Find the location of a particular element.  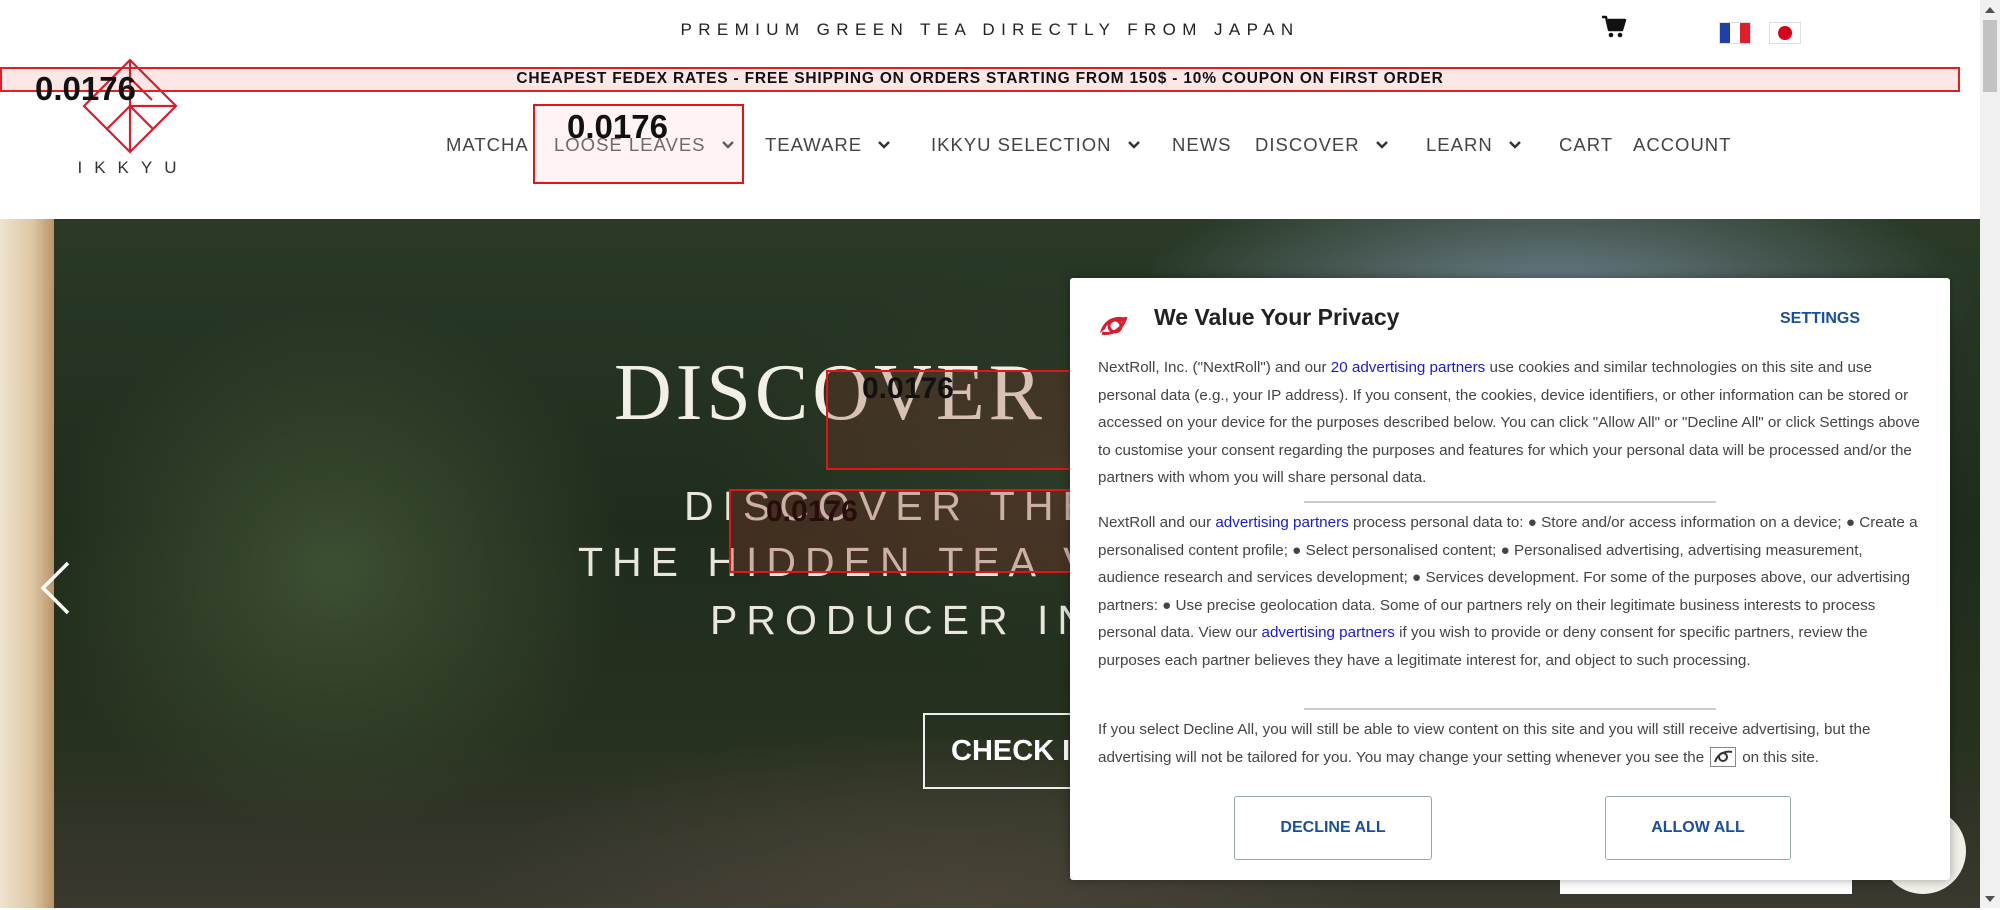

nav-item-label: LEARN is located at coordinates (1459, 144).